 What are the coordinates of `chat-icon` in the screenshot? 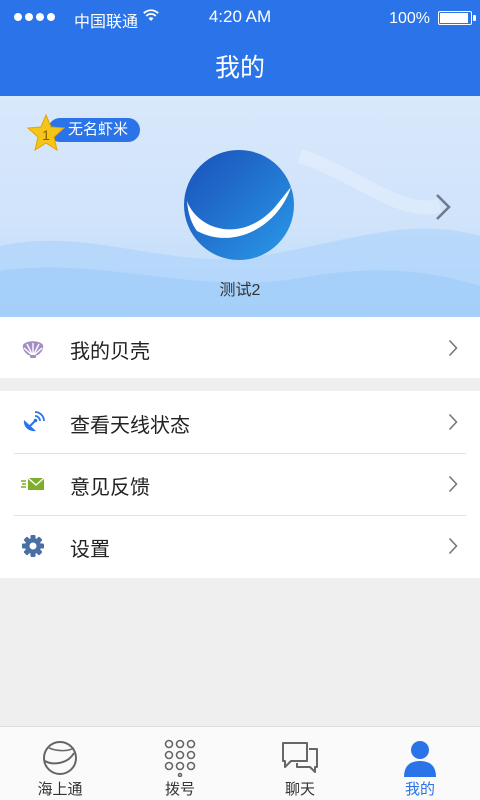 It's located at (300, 757).